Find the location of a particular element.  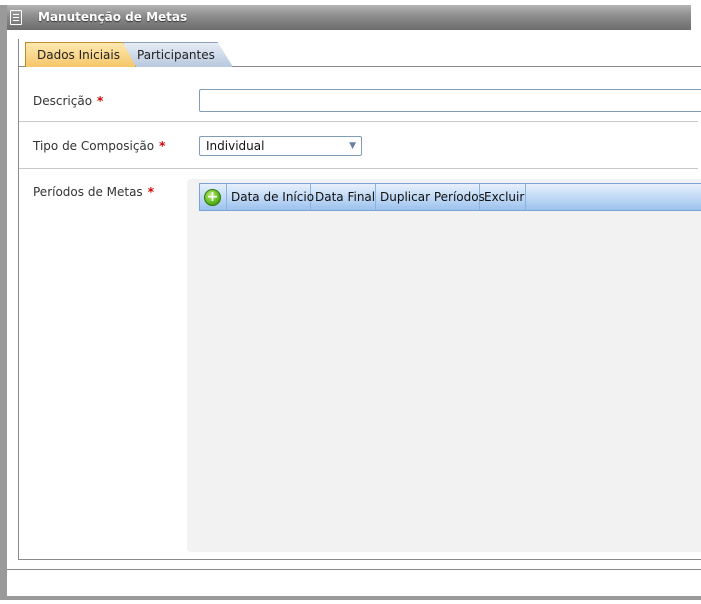

window-title: Manutenção de Metas is located at coordinates (113, 17).